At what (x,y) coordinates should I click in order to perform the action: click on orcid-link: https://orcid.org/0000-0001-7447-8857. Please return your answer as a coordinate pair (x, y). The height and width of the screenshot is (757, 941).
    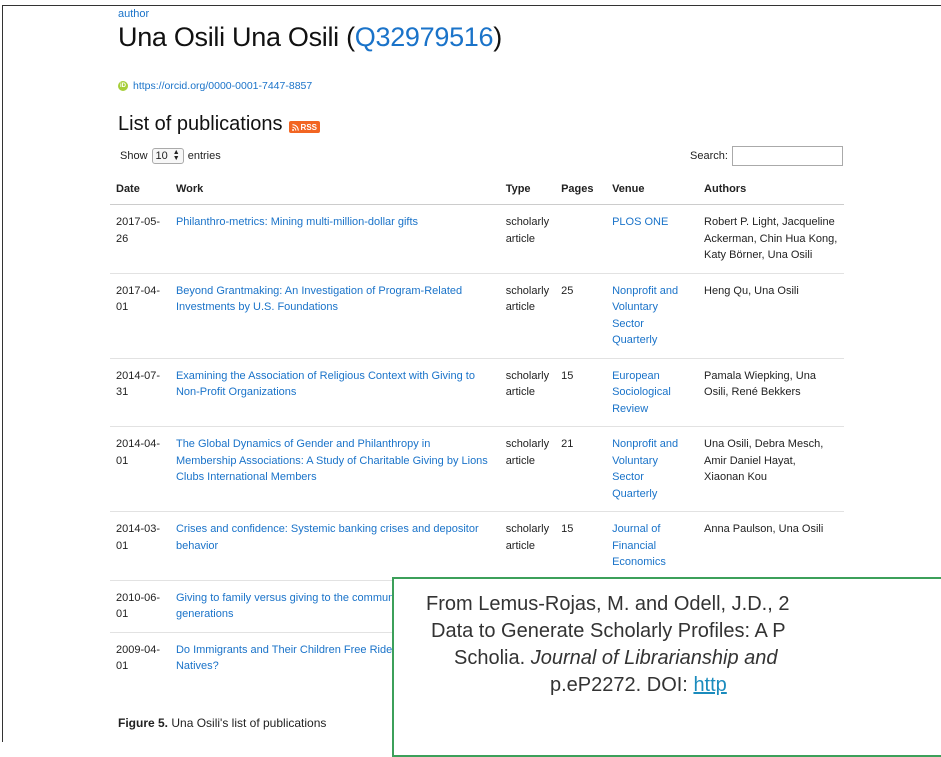
    Looking at the image, I should click on (222, 86).